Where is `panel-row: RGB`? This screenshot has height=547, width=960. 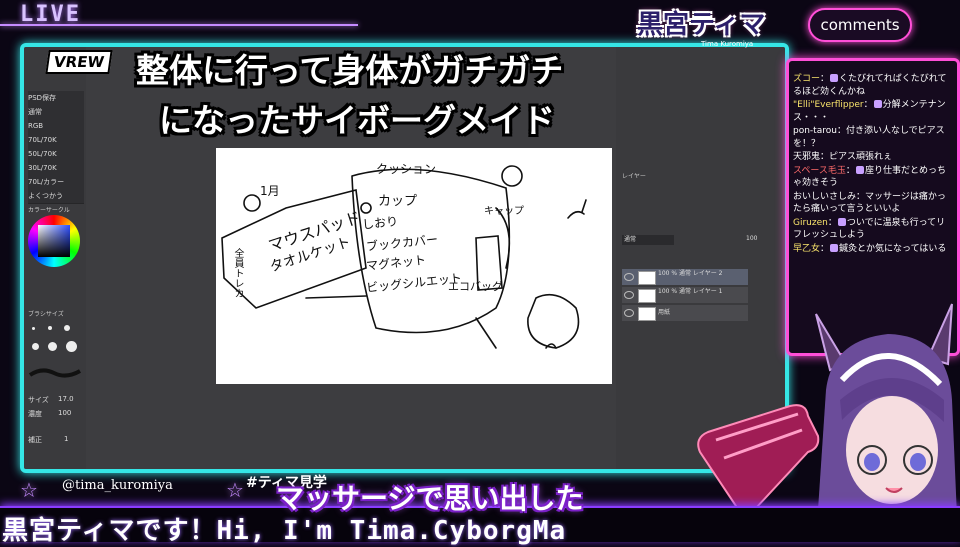
panel-row: RGB is located at coordinates (56, 126).